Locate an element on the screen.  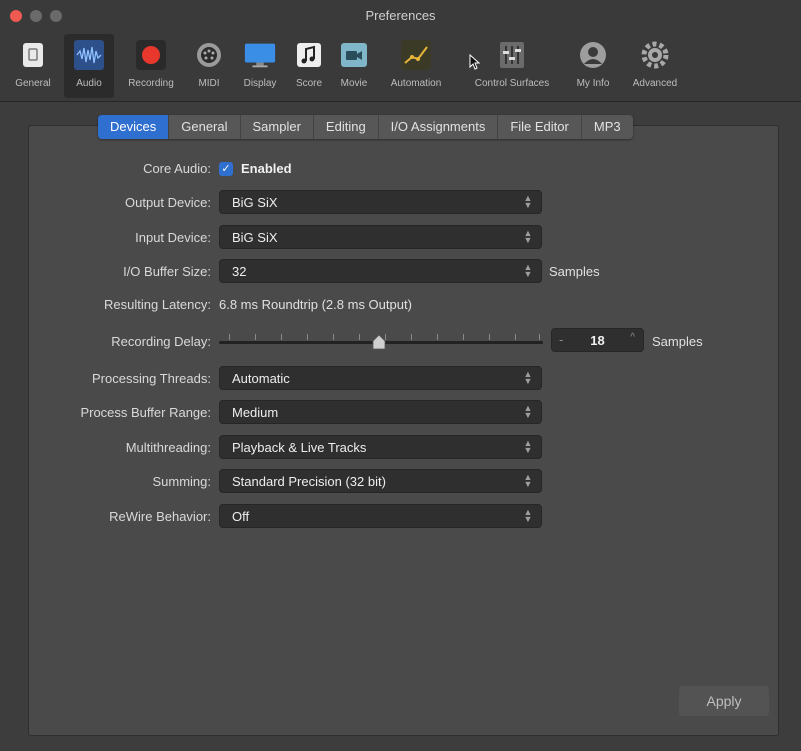
multithreading-label: Multithreading: is located at coordinates (168, 447).